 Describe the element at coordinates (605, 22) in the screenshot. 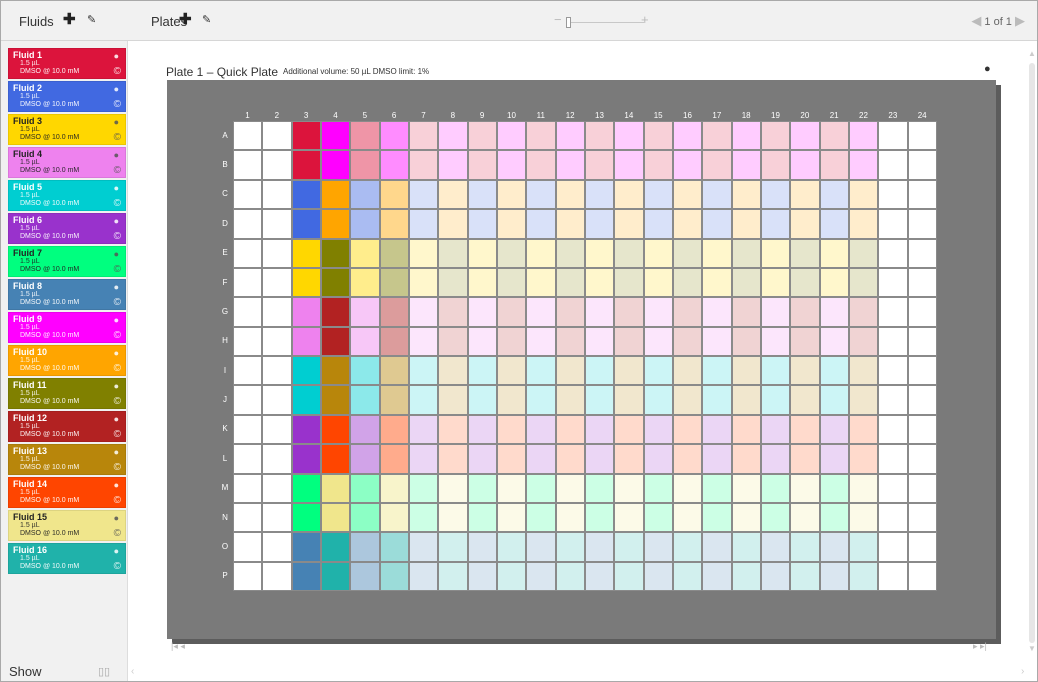

I see `zoom-track` at that location.